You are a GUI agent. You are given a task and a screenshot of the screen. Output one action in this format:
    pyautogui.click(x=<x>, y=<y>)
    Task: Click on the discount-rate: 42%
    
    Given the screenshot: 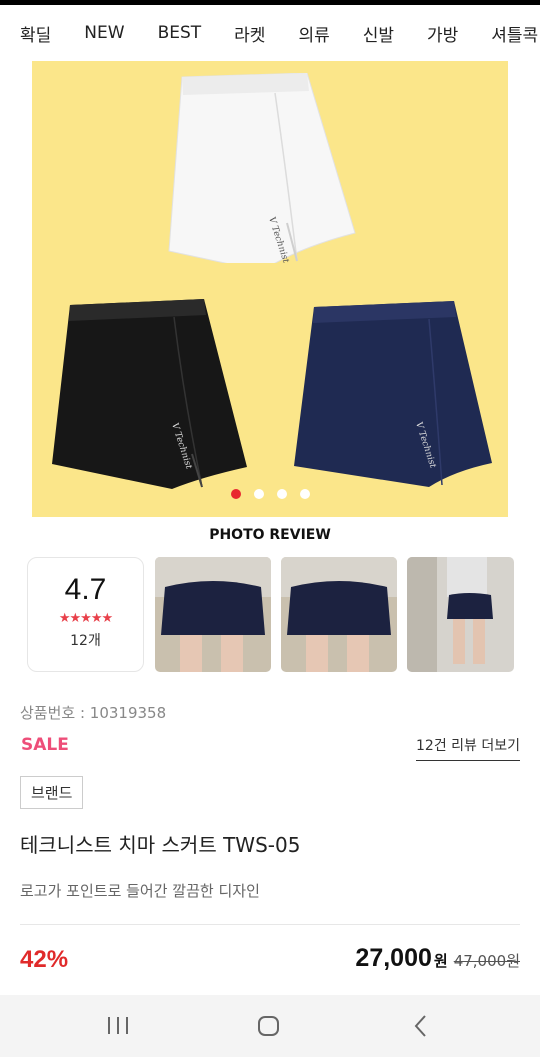 What is the action you would take?
    pyautogui.click(x=44, y=959)
    